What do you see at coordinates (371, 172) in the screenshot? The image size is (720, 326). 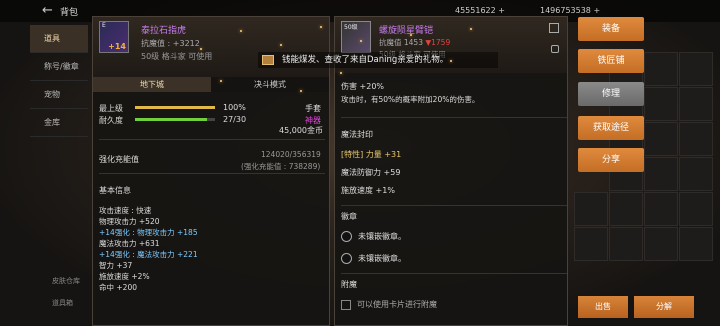 I see `seal-line: 魔法防御力 +59` at bounding box center [371, 172].